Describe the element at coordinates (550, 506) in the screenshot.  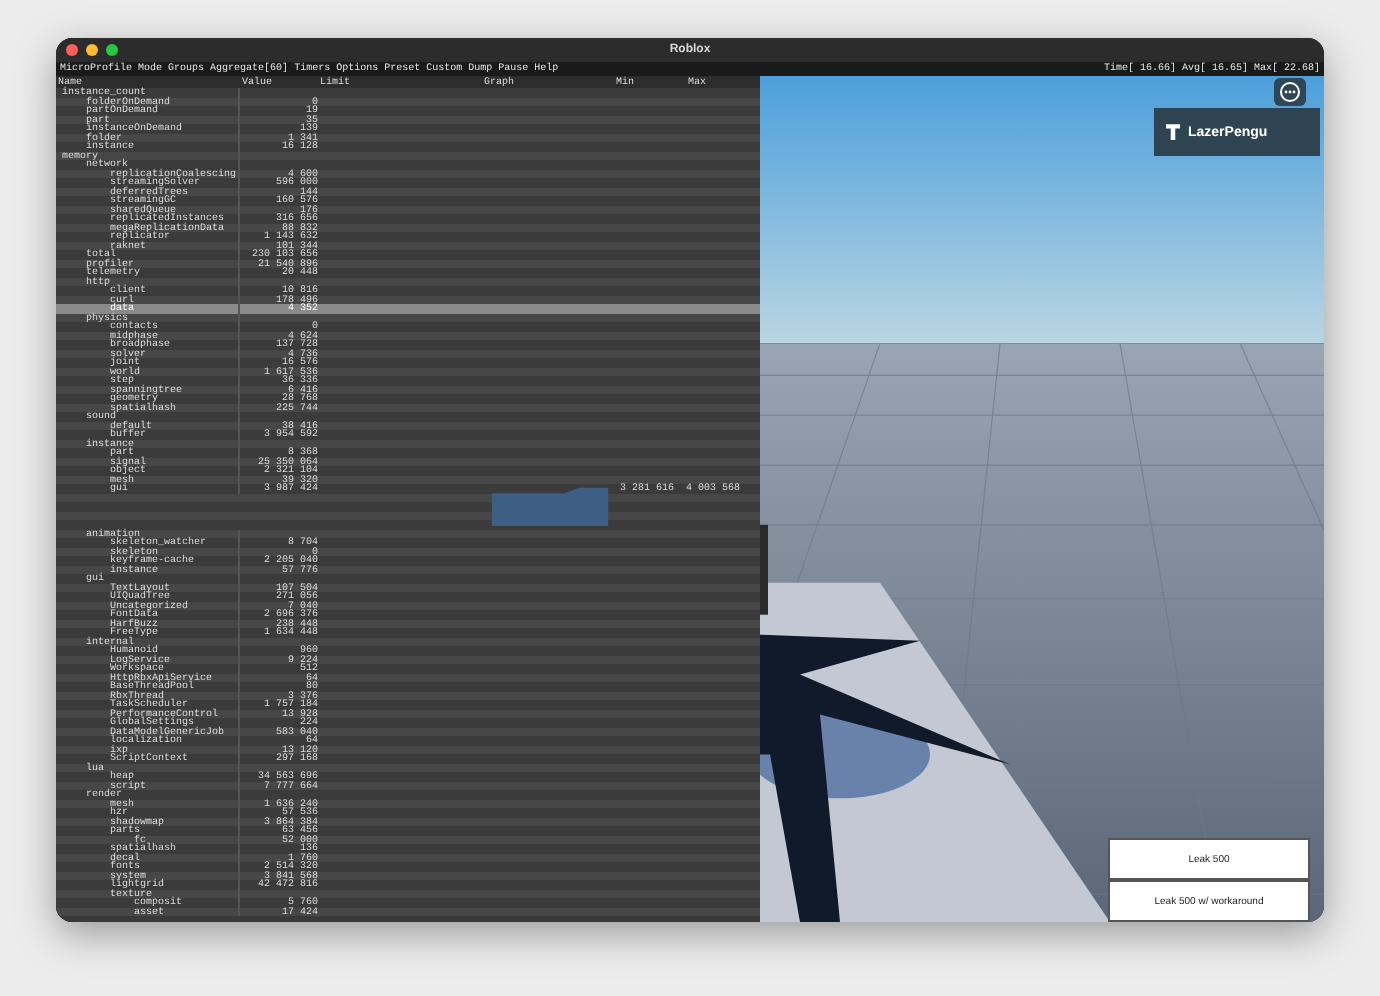
I see `sparkline-graph` at that location.